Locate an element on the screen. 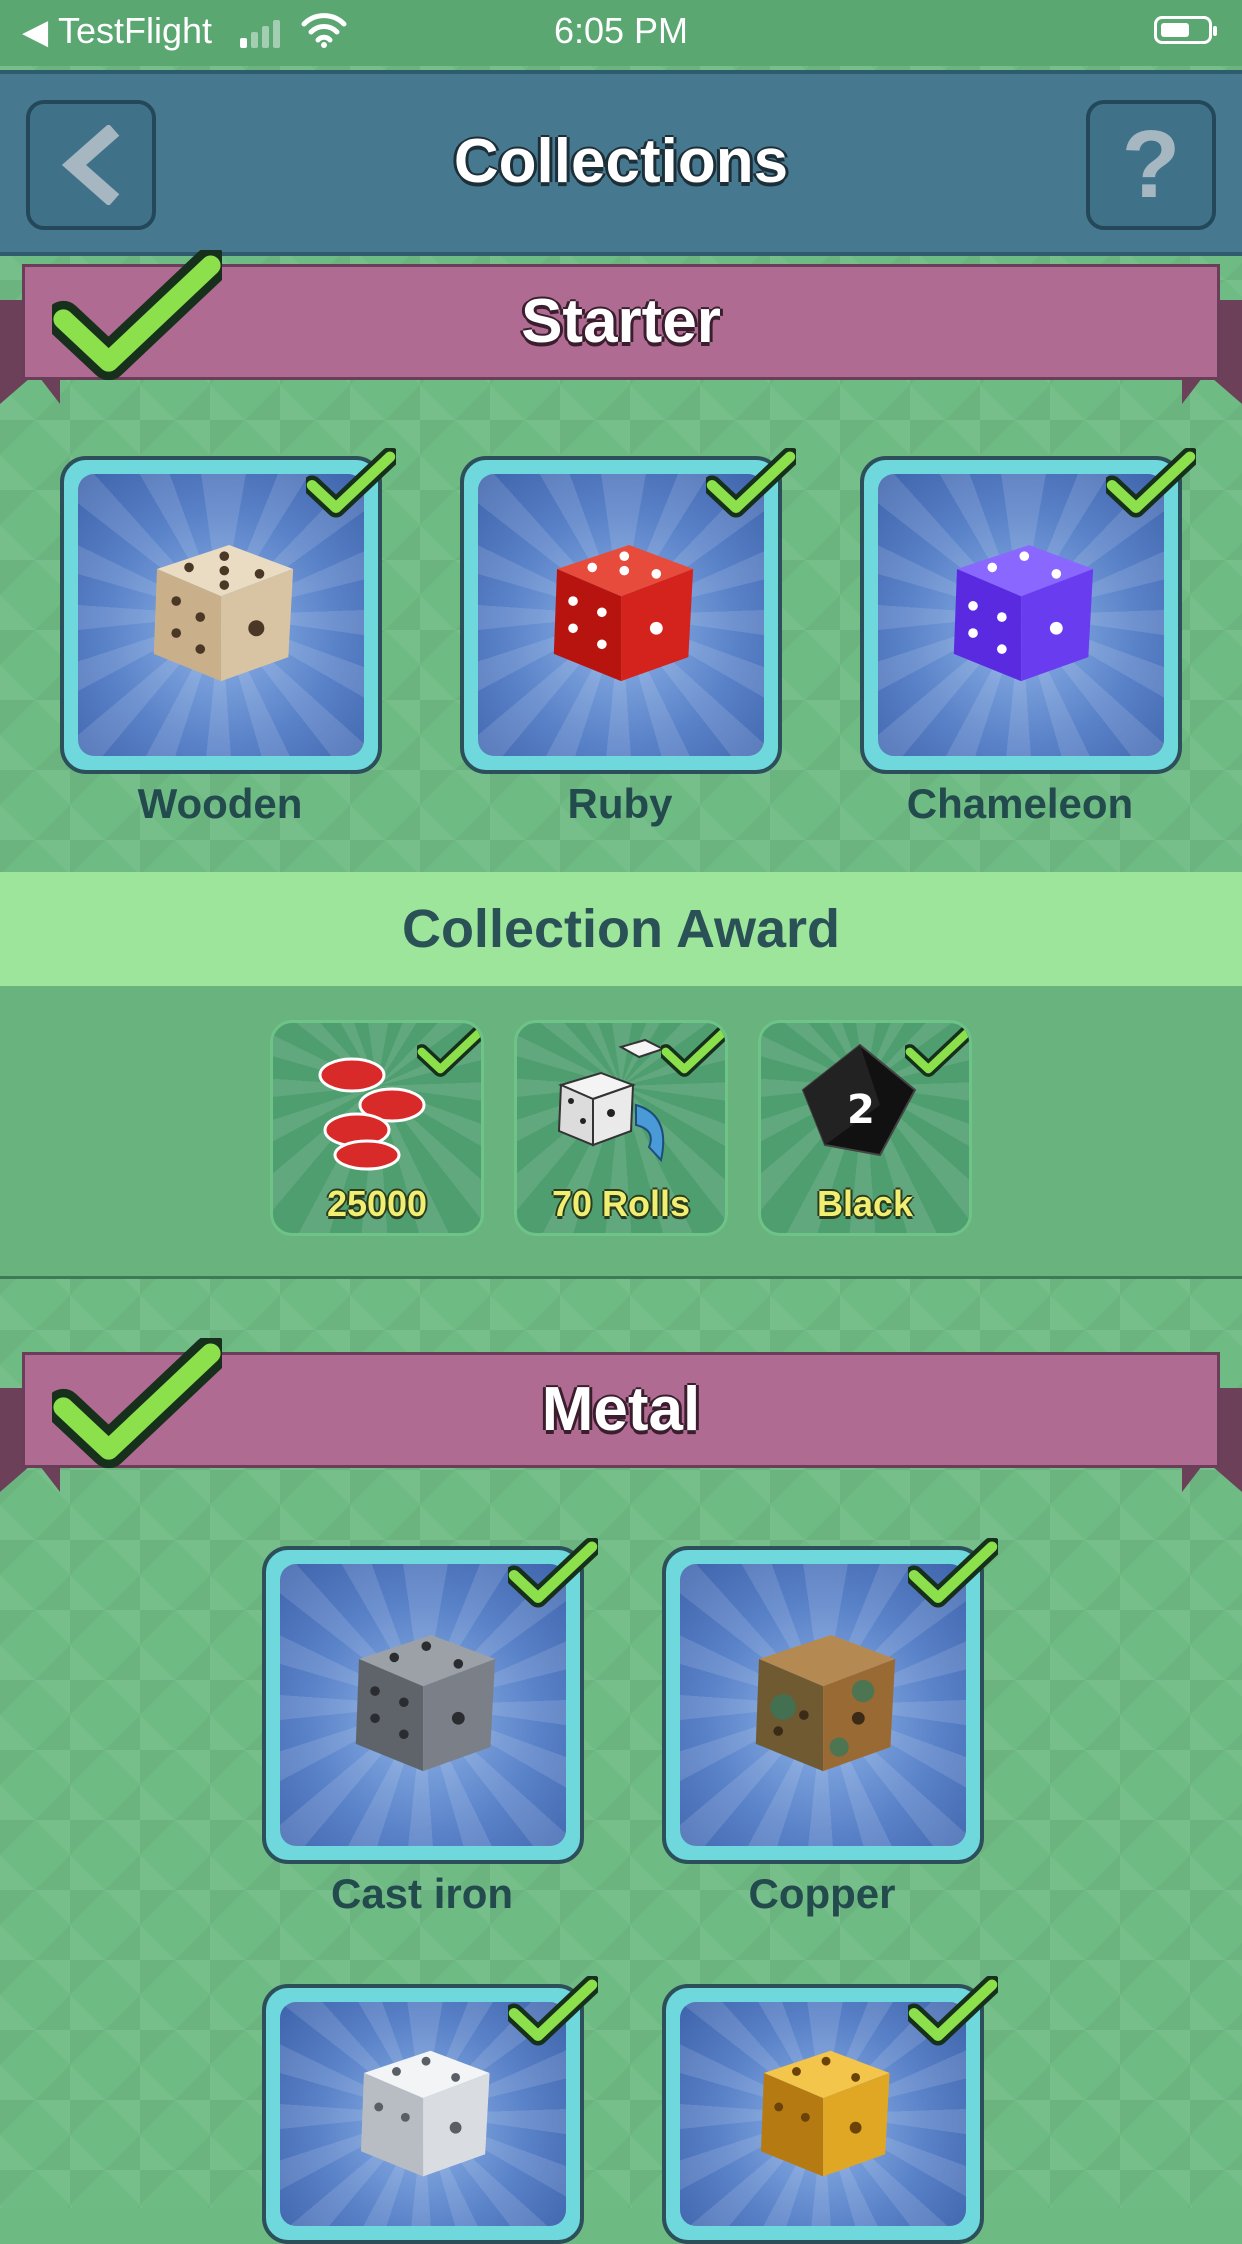 The height and width of the screenshot is (2244, 1242). award-label: Black is located at coordinates (865, 1203).